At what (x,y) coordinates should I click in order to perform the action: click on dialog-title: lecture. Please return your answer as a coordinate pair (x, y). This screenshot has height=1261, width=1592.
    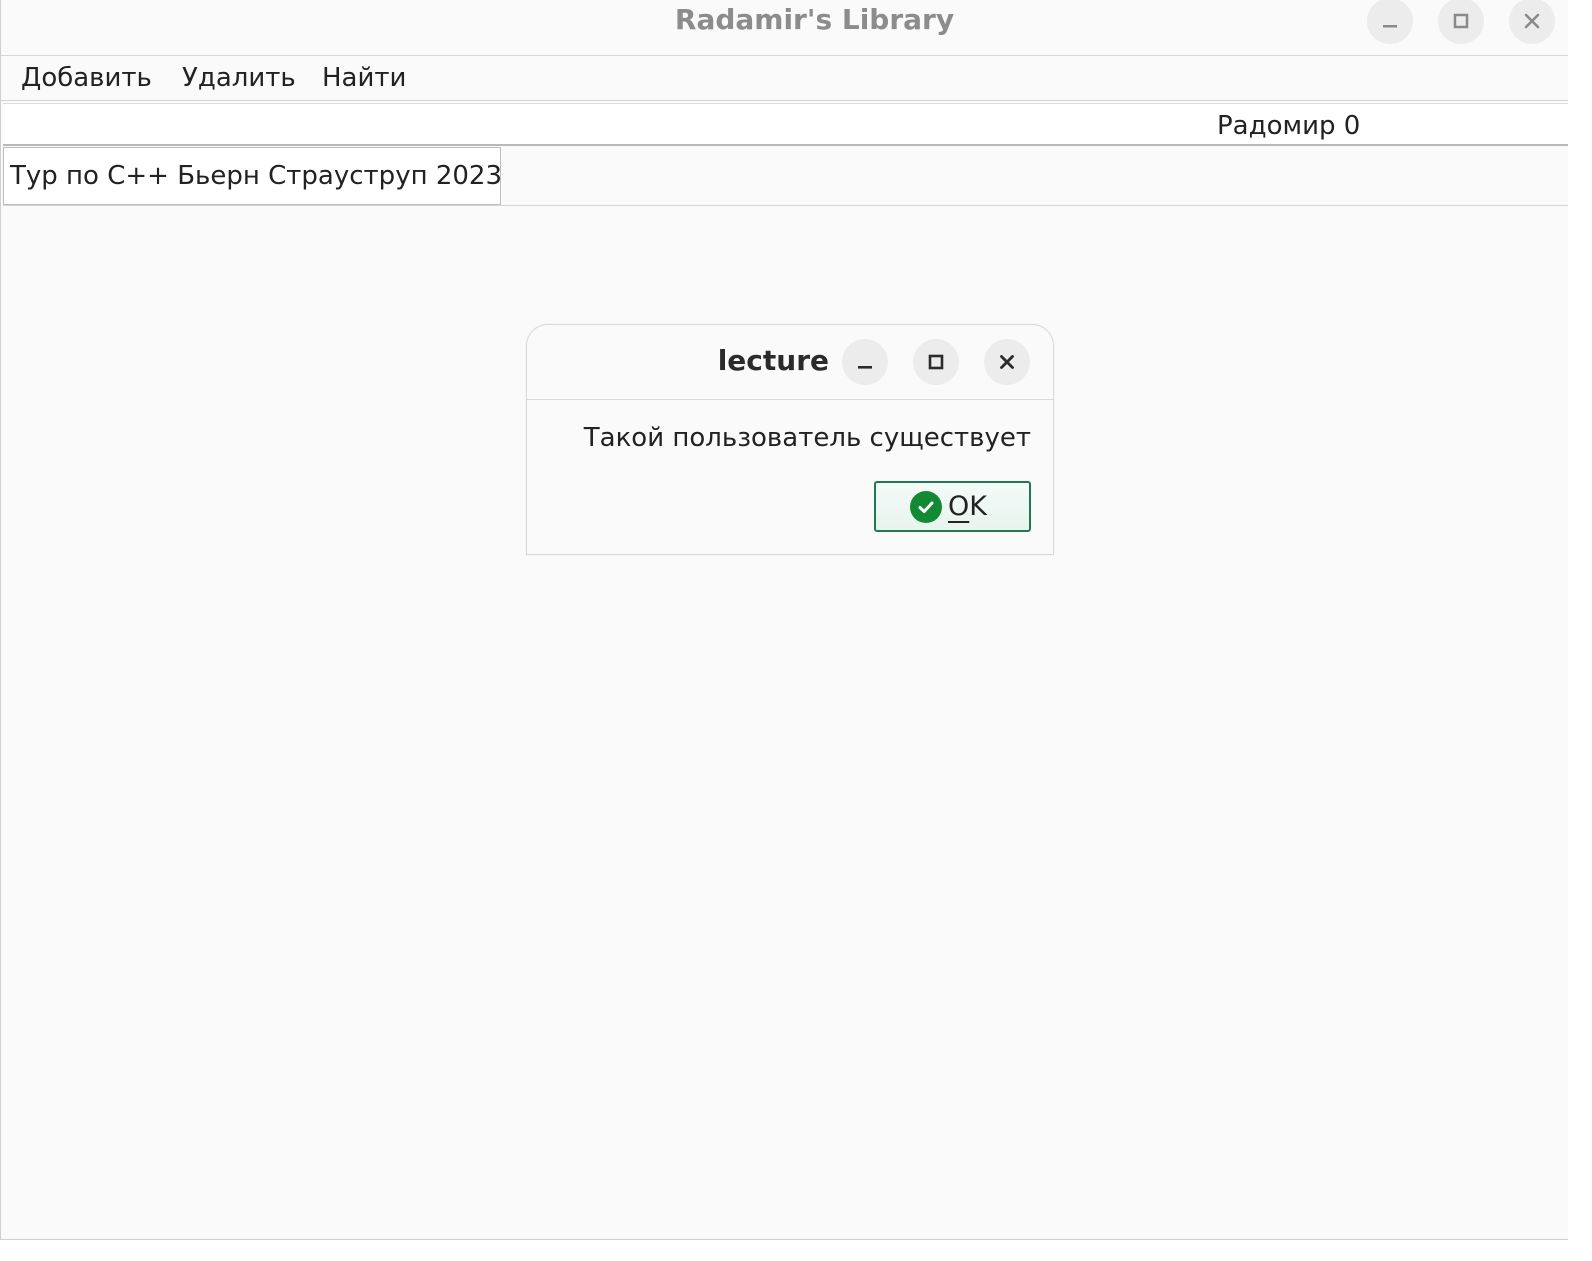
    Looking at the image, I should click on (773, 360).